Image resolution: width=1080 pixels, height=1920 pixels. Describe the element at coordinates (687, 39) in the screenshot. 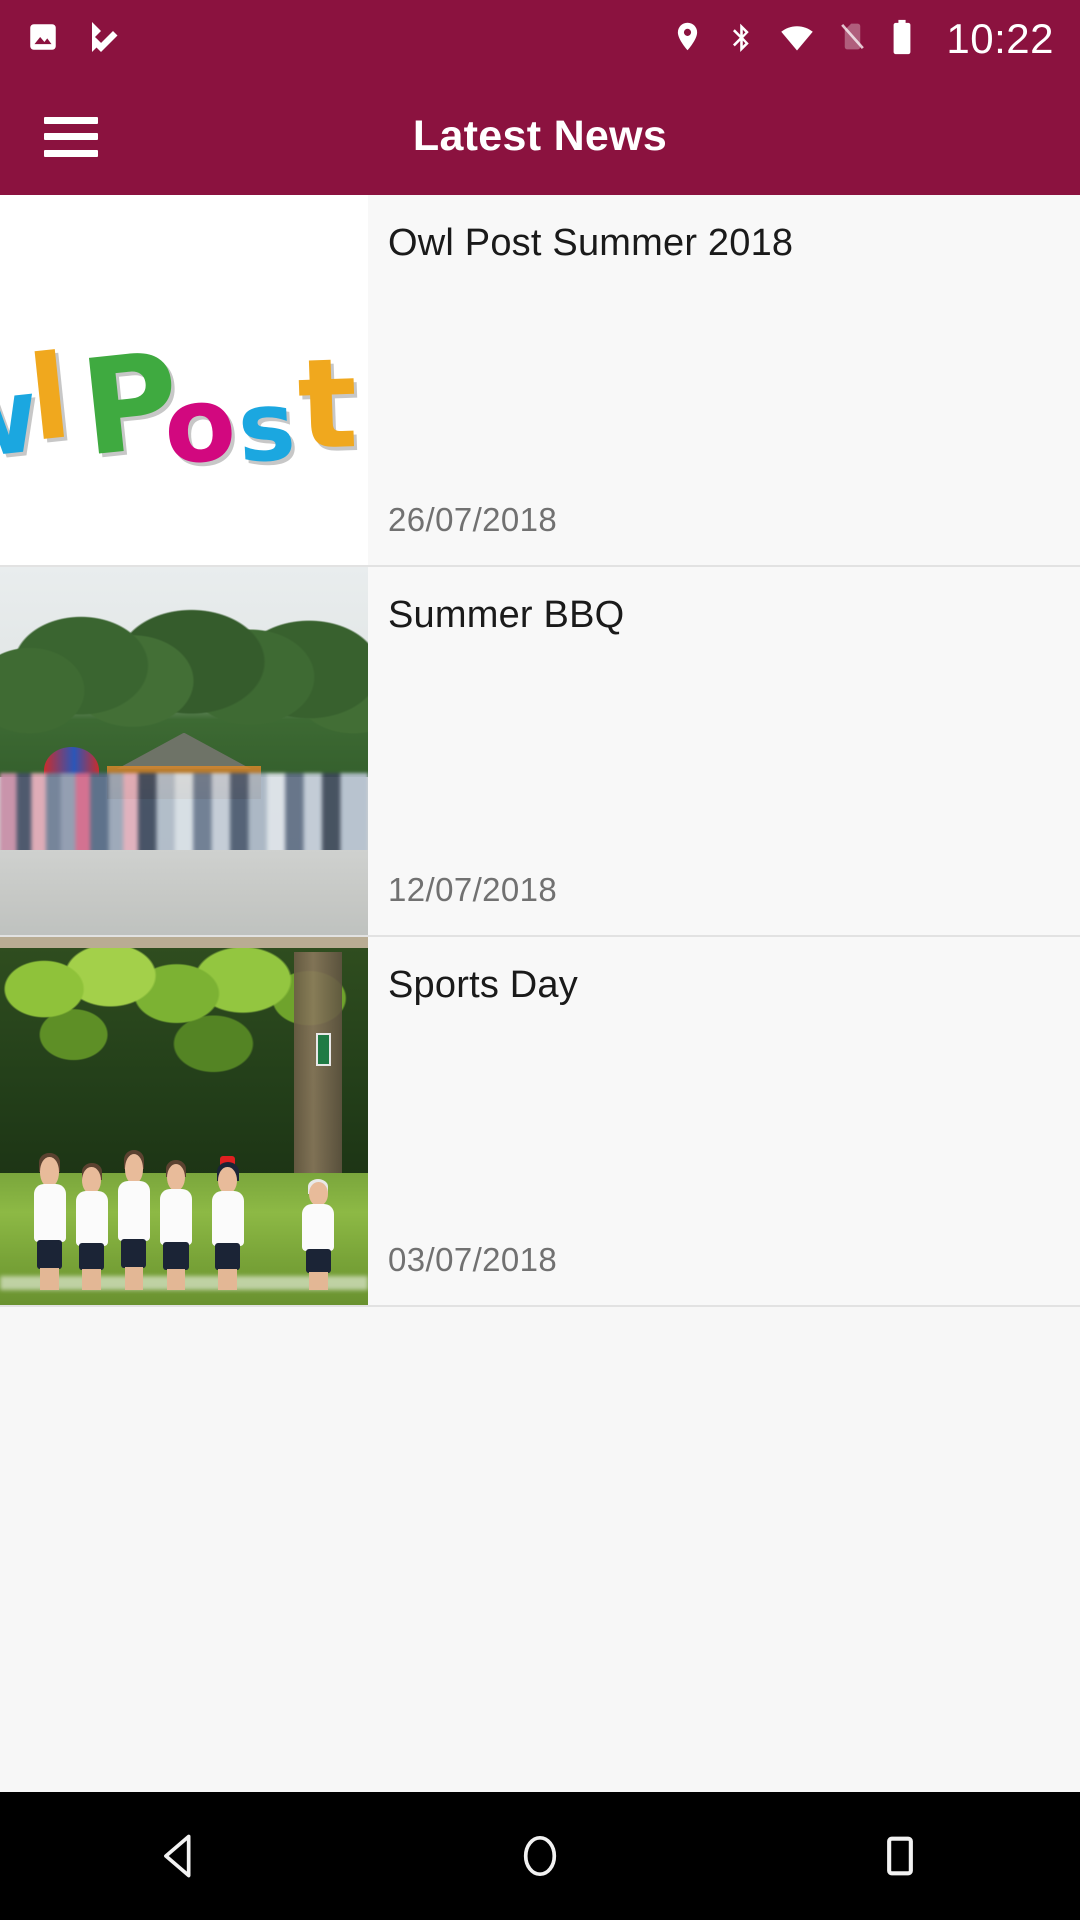

I see `location-pin-icon` at that location.